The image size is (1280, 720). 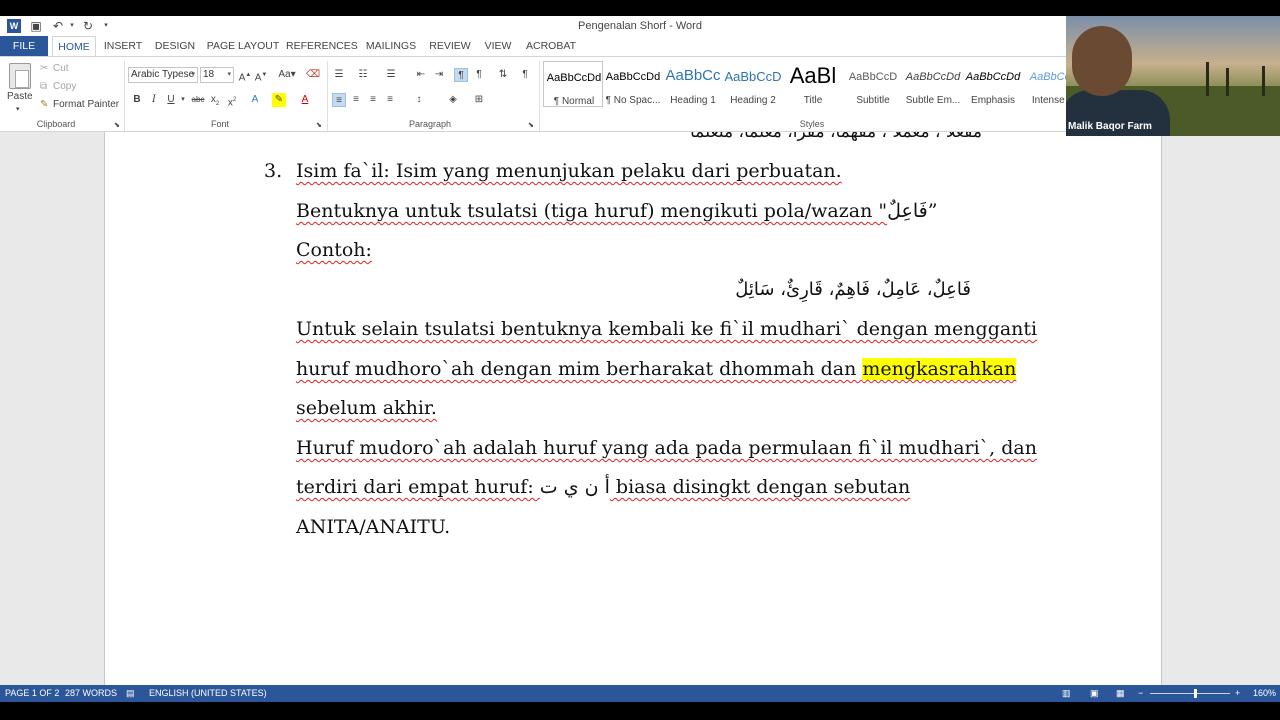 I want to click on style-heading-2: AaBbCcD Heading 2, so click(x=753, y=84).